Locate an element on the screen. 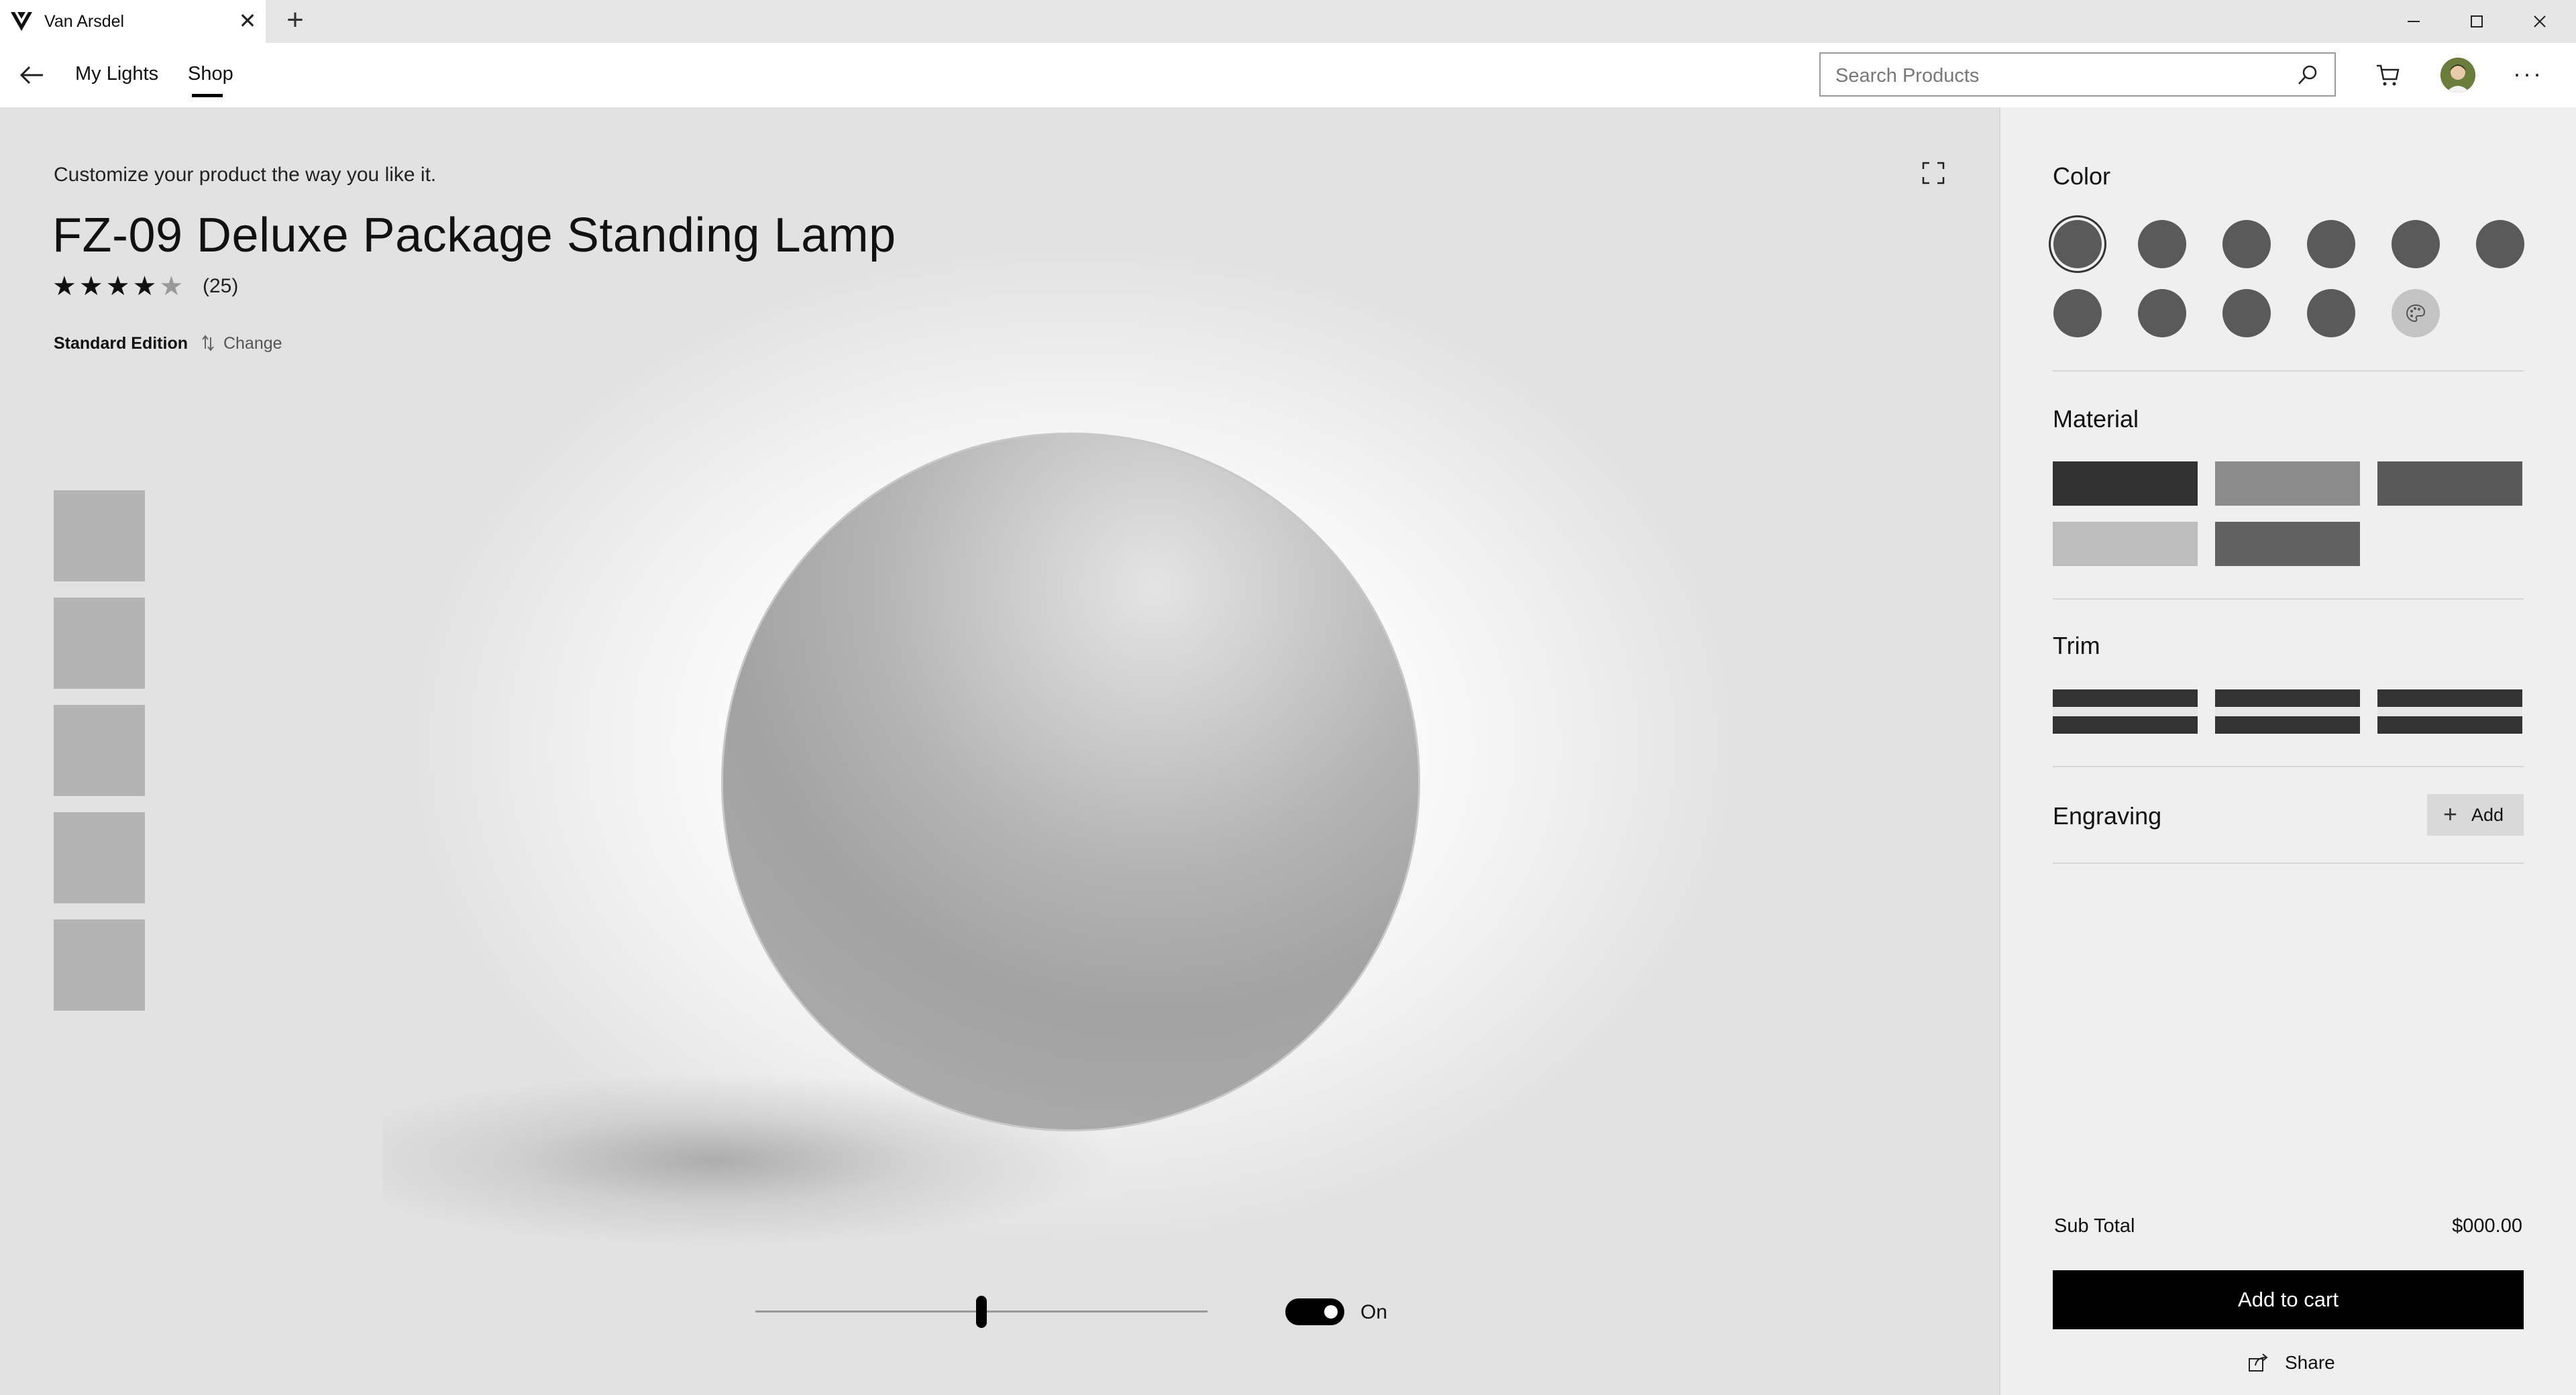  power-toggle-label: On is located at coordinates (1374, 1312).